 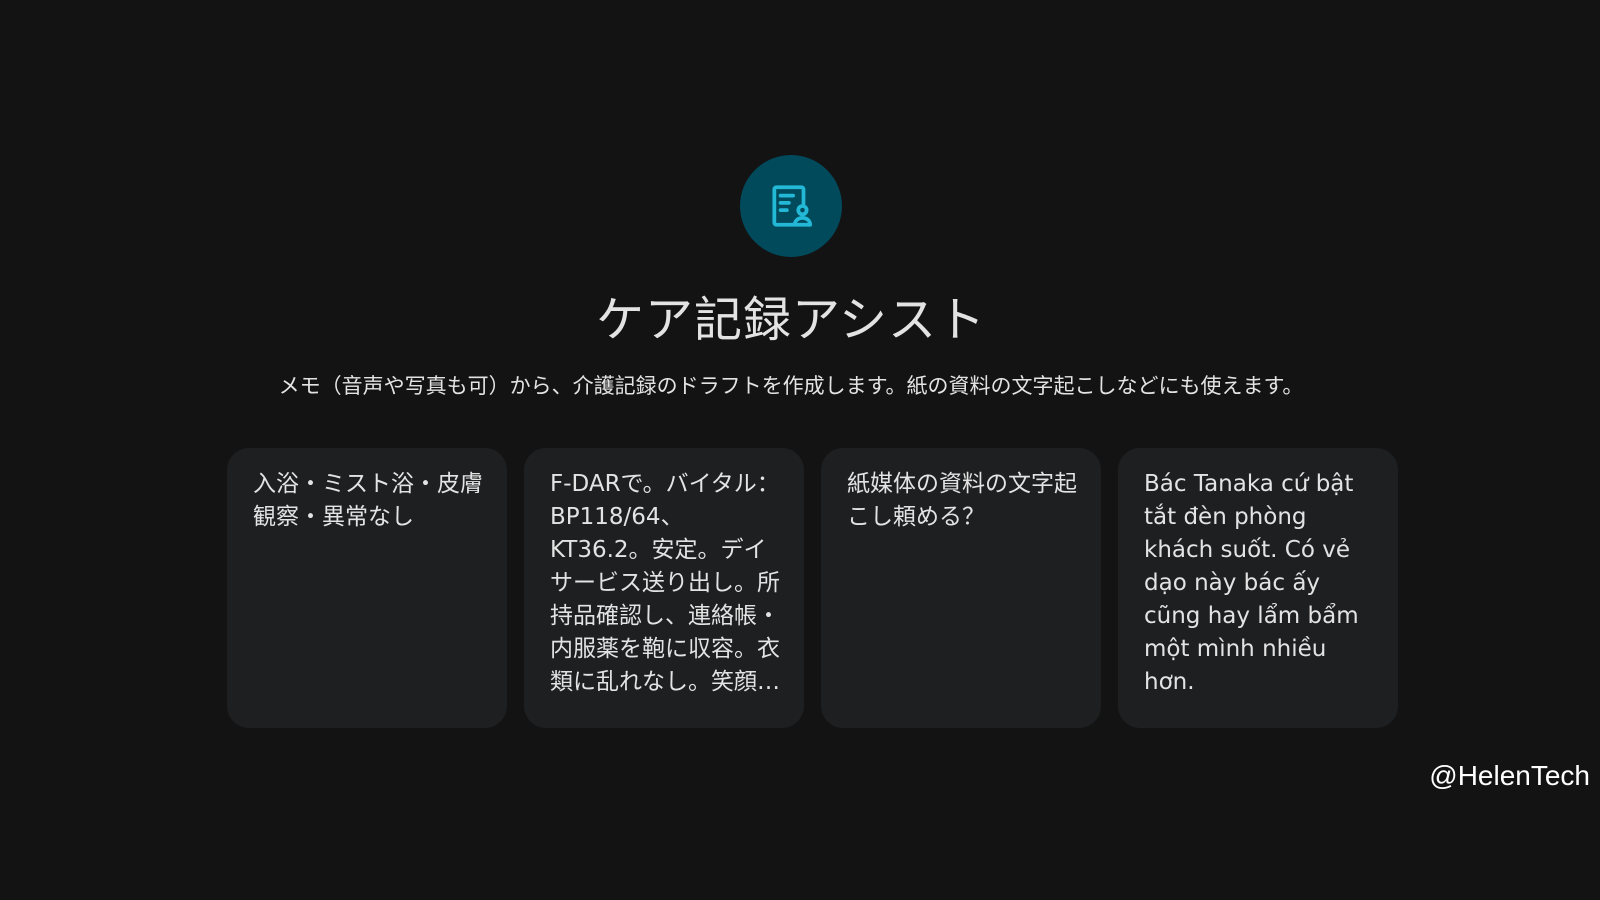 I want to click on care-record-icon, so click(x=792, y=206).